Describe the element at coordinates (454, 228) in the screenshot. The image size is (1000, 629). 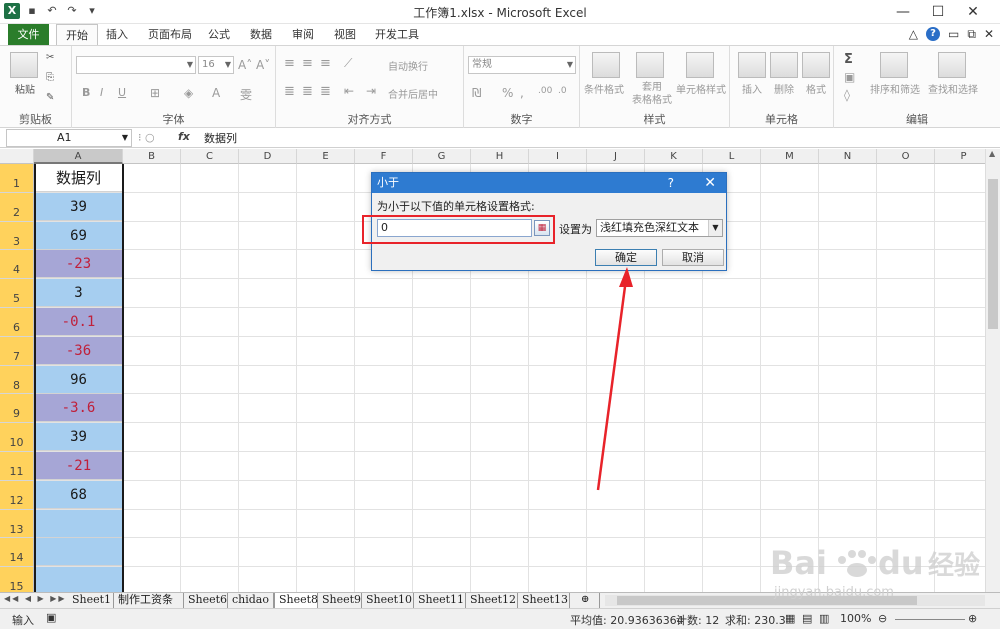
I see `threshold-input: 0` at that location.